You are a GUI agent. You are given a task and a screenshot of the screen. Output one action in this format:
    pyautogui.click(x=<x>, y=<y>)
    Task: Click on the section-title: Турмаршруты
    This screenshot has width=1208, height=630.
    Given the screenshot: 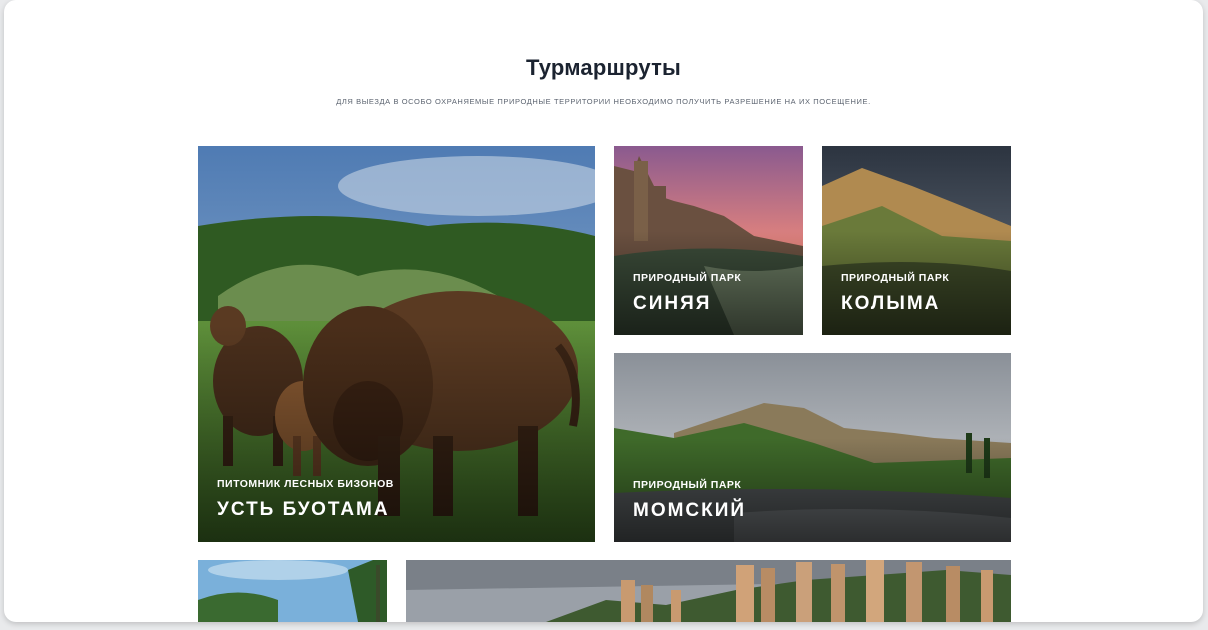 What is the action you would take?
    pyautogui.click(x=603, y=67)
    